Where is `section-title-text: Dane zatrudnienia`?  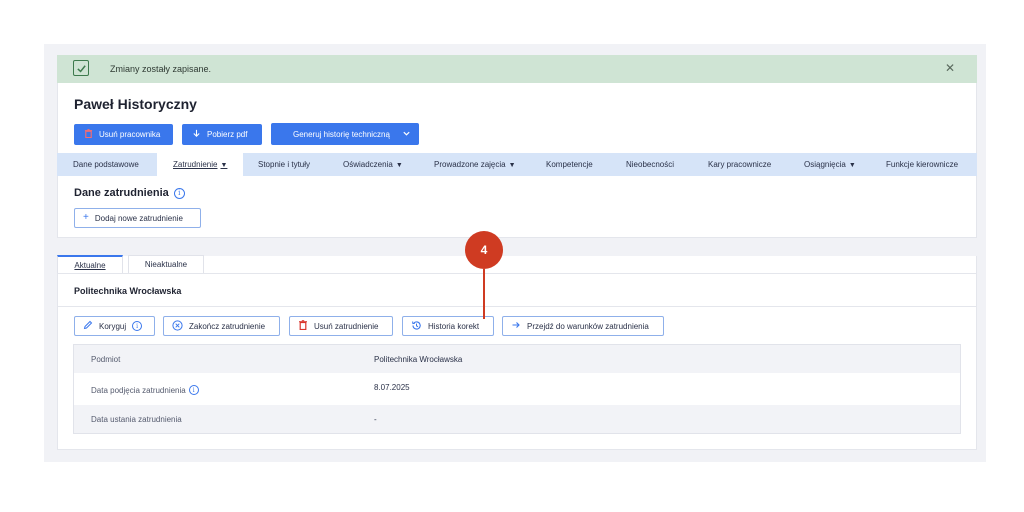 section-title-text: Dane zatrudnienia is located at coordinates (121, 193).